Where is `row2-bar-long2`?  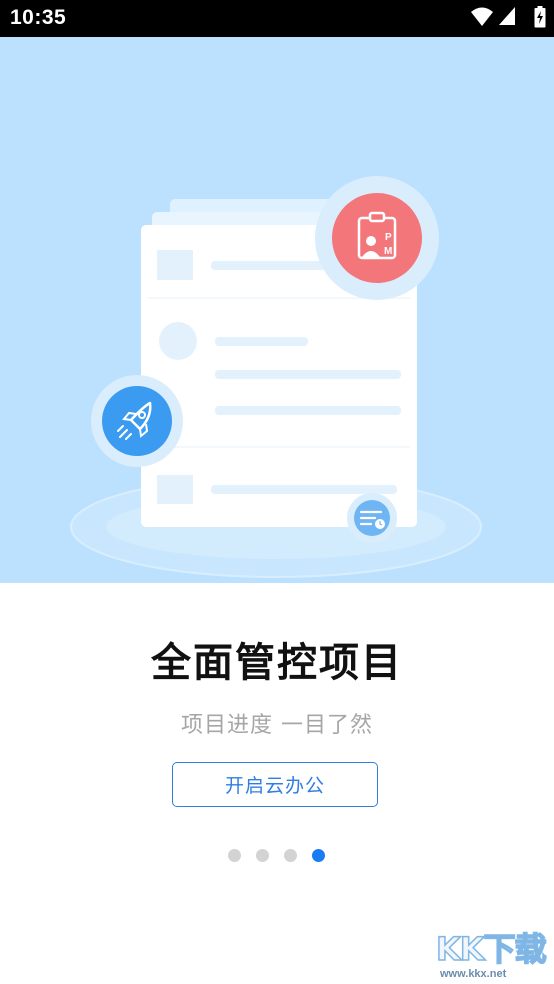 row2-bar-long2 is located at coordinates (308, 410).